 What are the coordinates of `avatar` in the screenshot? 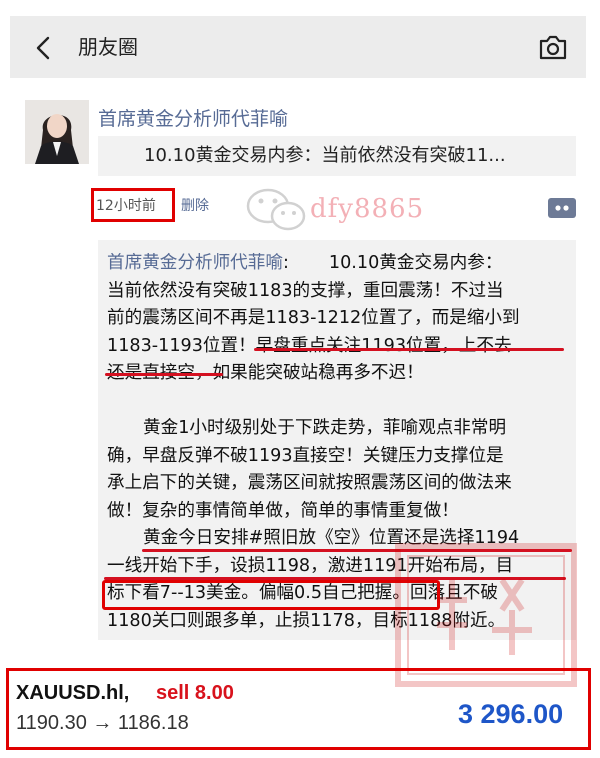 It's located at (57, 132).